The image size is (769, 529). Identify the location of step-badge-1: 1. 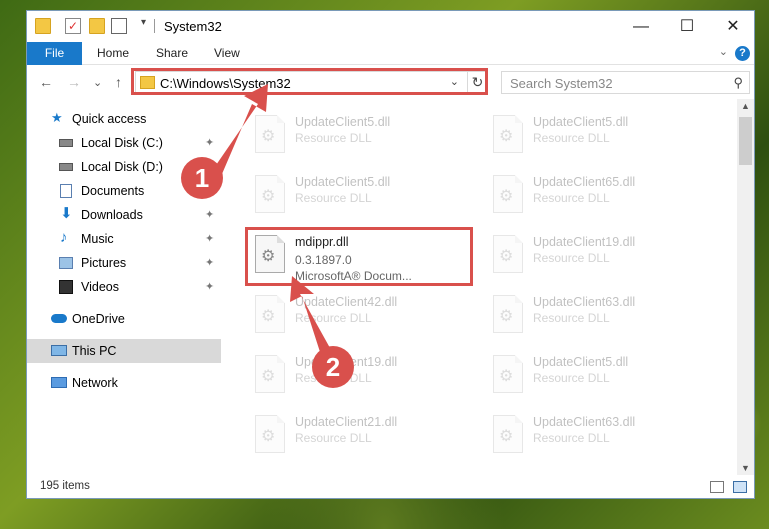
(202, 178).